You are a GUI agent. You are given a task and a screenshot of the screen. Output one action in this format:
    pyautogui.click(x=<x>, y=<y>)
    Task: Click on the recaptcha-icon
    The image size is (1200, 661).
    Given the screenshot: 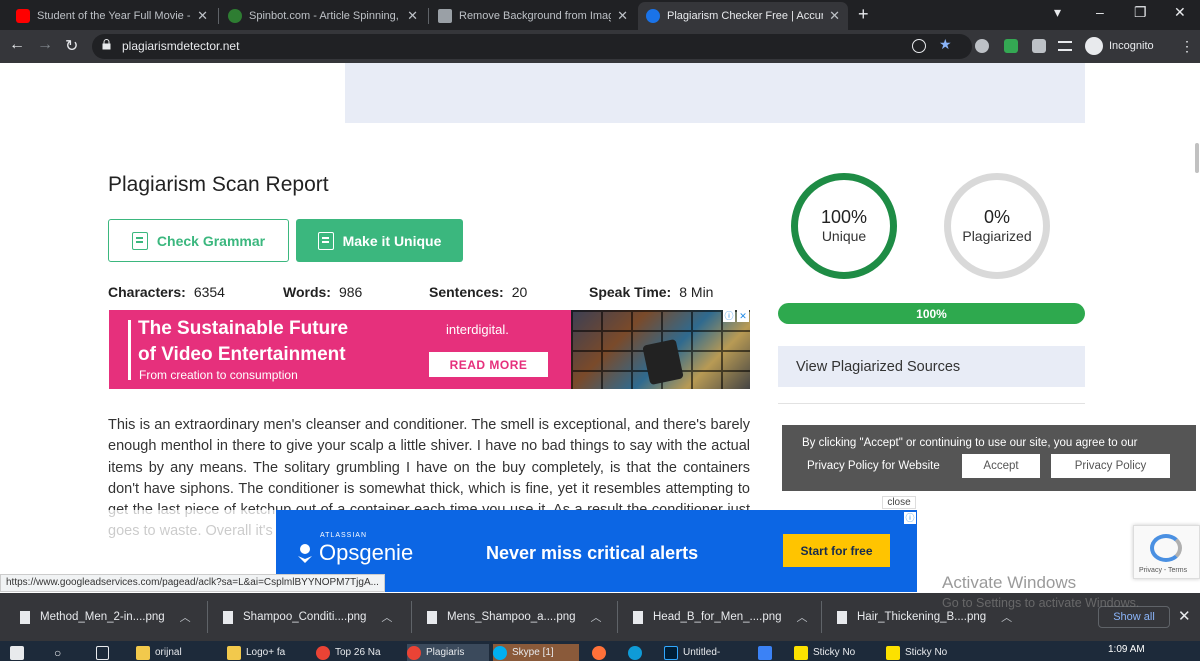 What is the action you would take?
    pyautogui.click(x=1166, y=548)
    